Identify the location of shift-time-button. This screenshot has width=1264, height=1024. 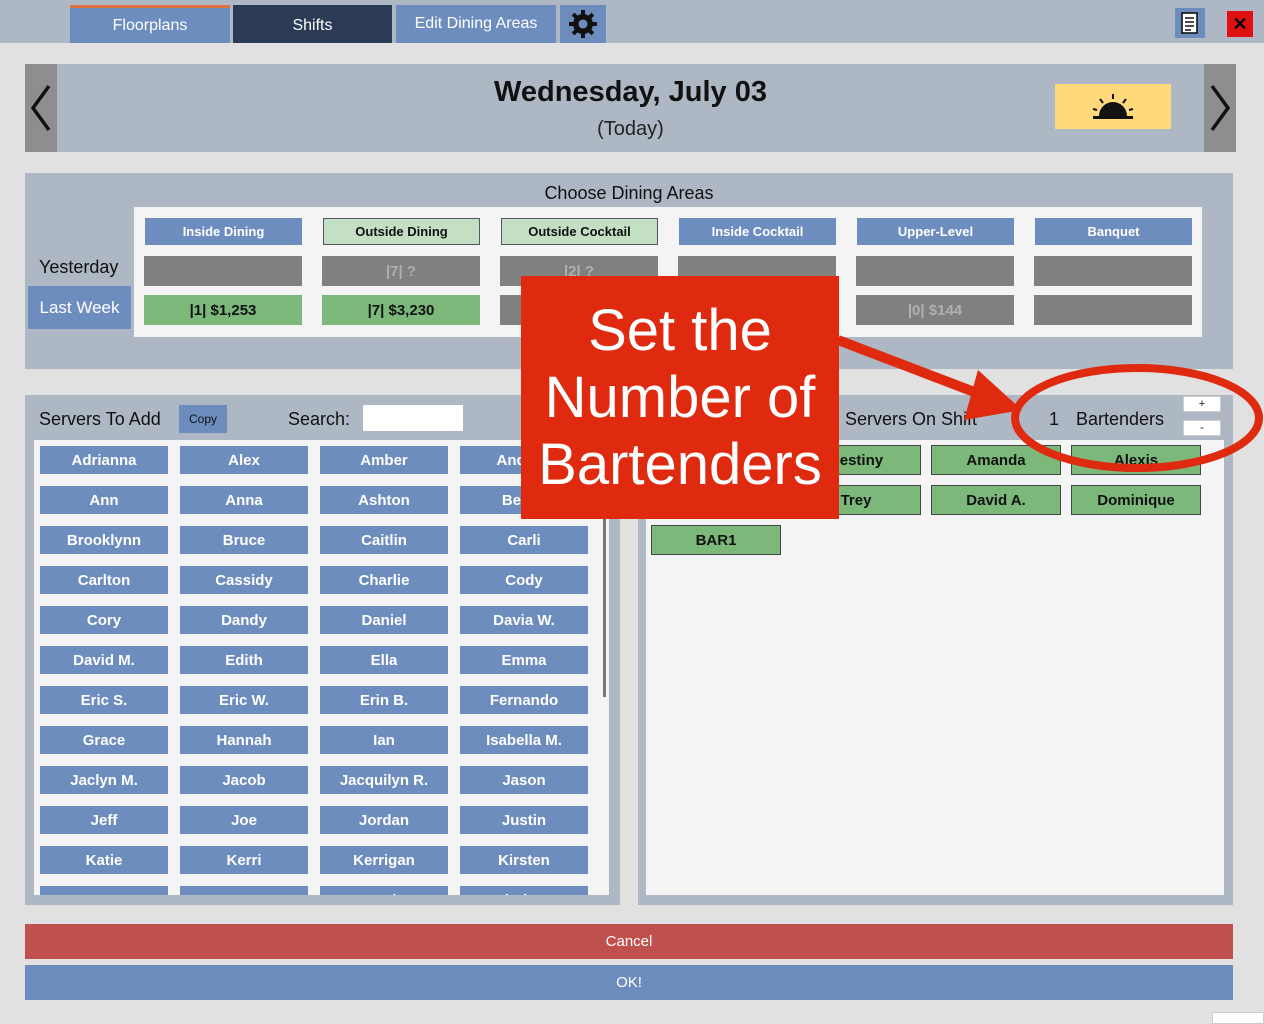
(1113, 106).